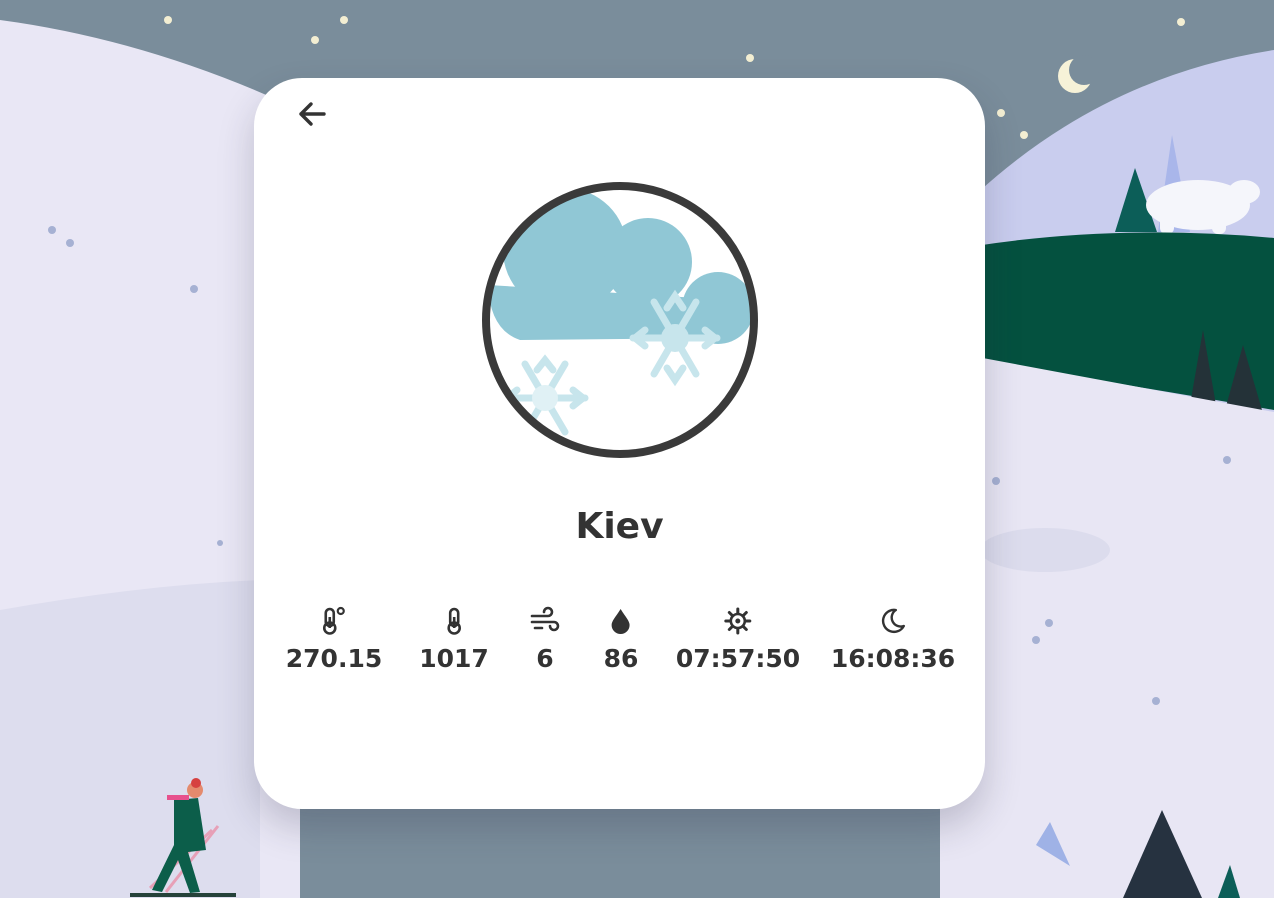 This screenshot has height=898, width=1274. Describe the element at coordinates (621, 658) in the screenshot. I see `stat-value: 86` at that location.